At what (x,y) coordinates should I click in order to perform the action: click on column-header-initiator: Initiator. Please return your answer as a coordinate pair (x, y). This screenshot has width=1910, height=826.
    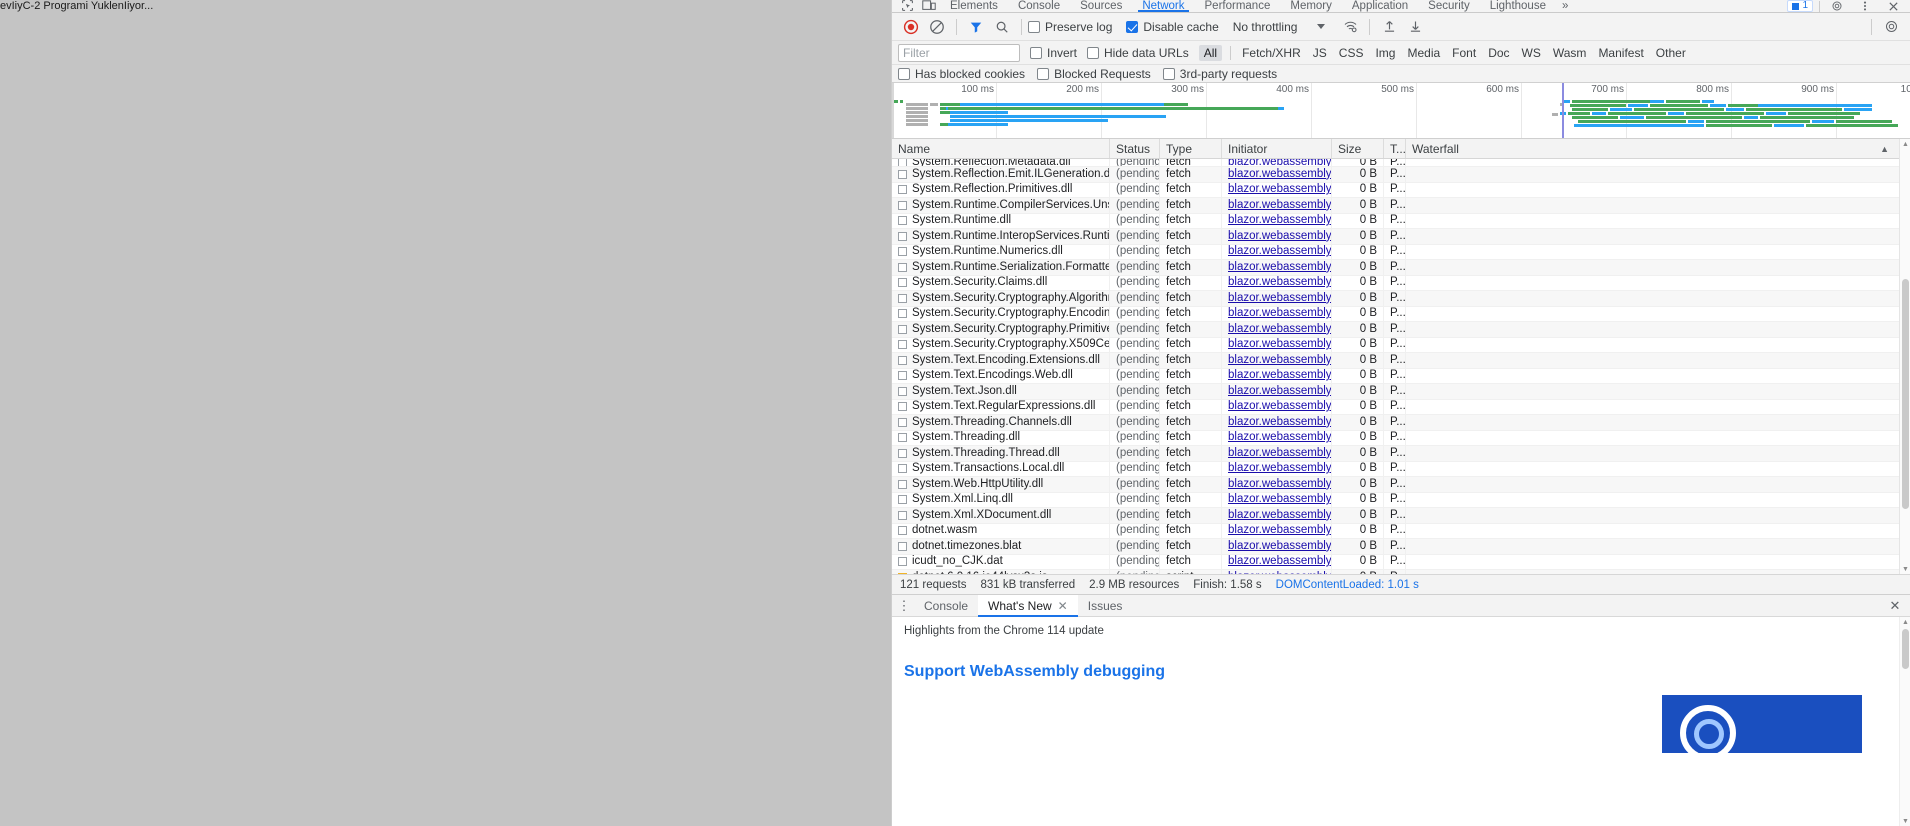
    Looking at the image, I should click on (1277, 148).